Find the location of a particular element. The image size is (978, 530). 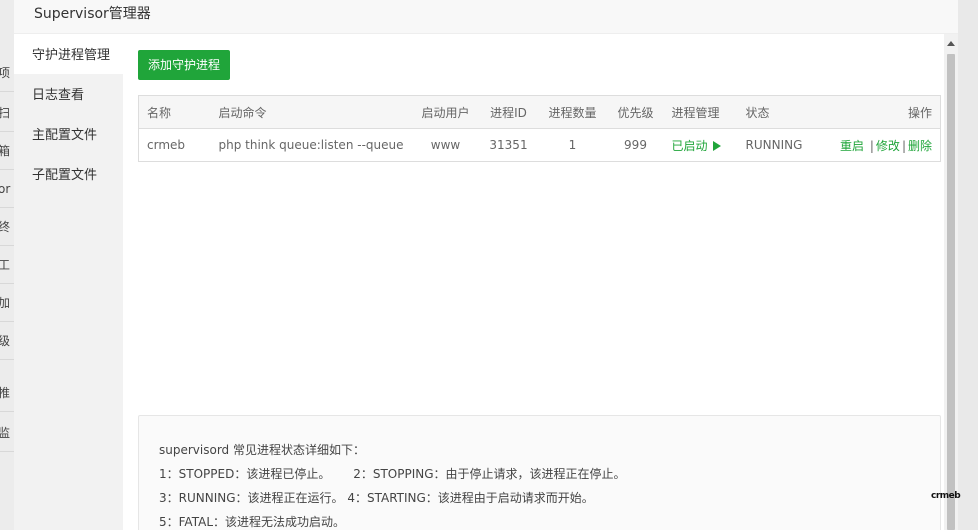

table-header-row: 名称 启动命令 启动用户 进程ID 进程数量 优先级 进程管理 状态 操作 is located at coordinates (539, 112).